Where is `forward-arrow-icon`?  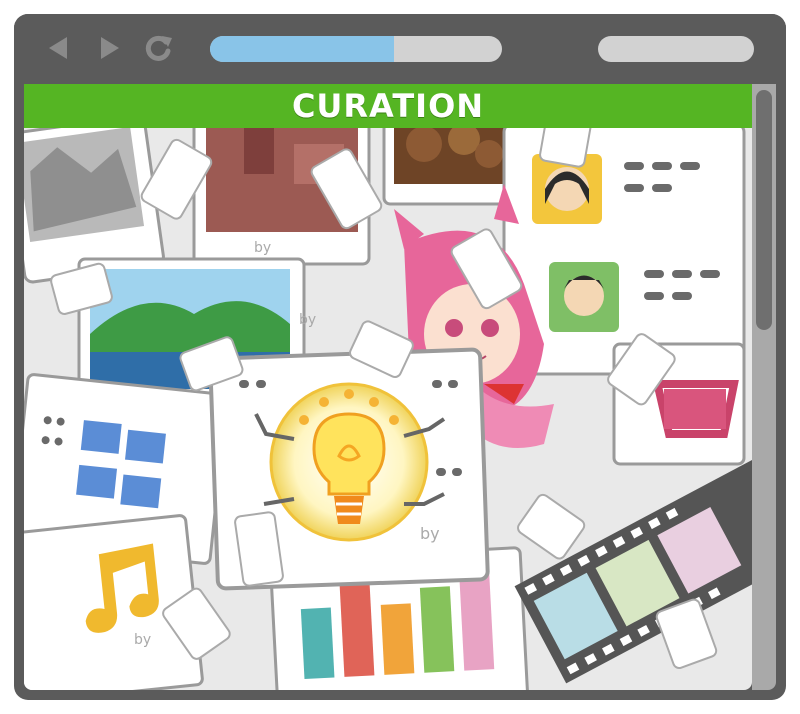 forward-arrow-icon is located at coordinates (110, 48).